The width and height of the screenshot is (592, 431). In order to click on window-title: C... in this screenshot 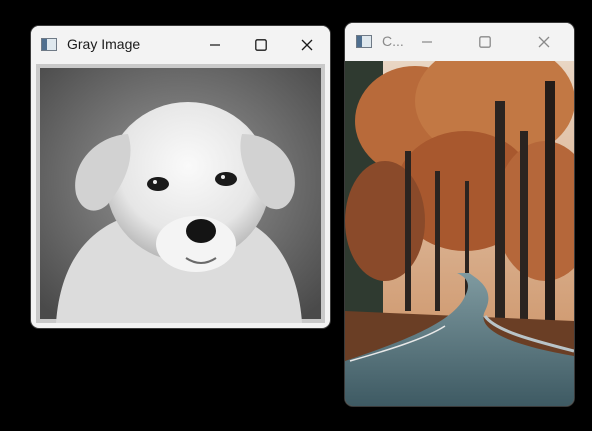, I will do `click(393, 41)`.